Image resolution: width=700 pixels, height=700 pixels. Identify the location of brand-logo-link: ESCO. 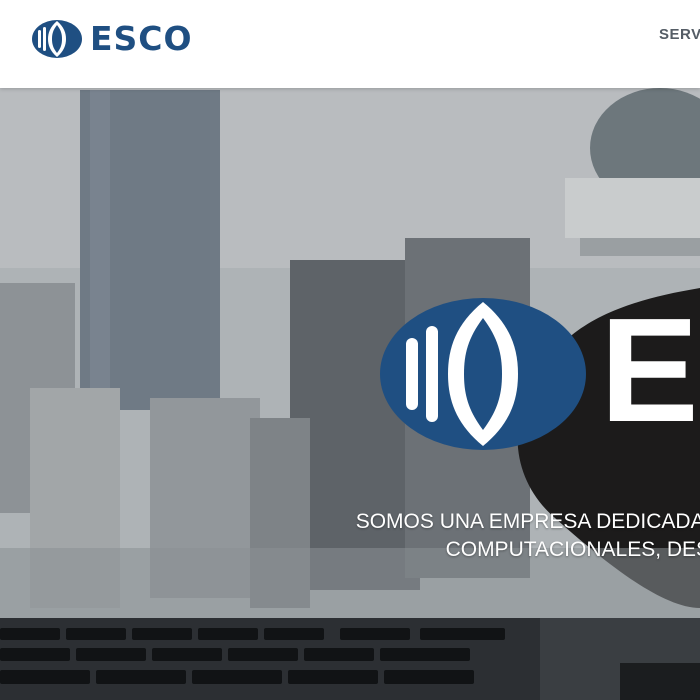
(111, 39).